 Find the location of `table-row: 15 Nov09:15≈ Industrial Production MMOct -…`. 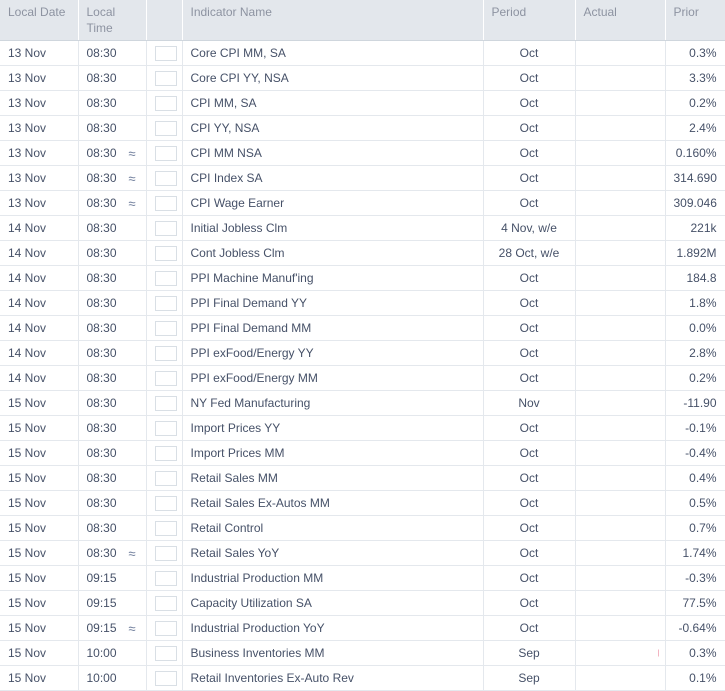

table-row: 15 Nov09:15≈ Industrial Production MMOct -… is located at coordinates (362, 578).